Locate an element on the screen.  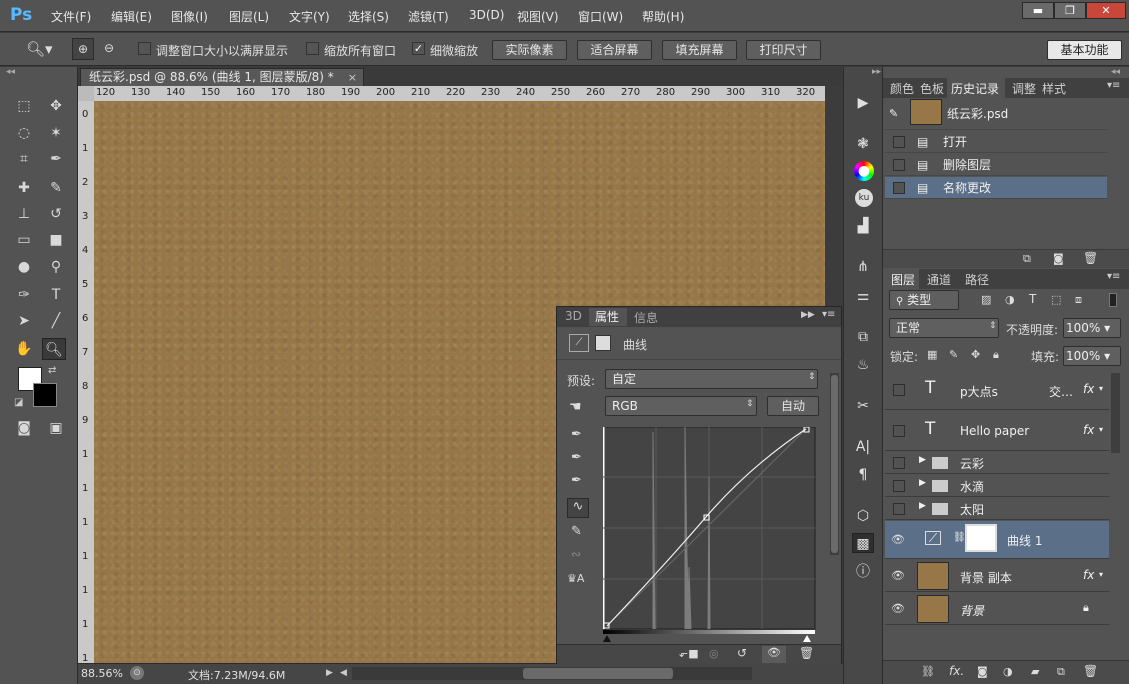
menu-window: 窗口(W) is located at coordinates (600, 16).